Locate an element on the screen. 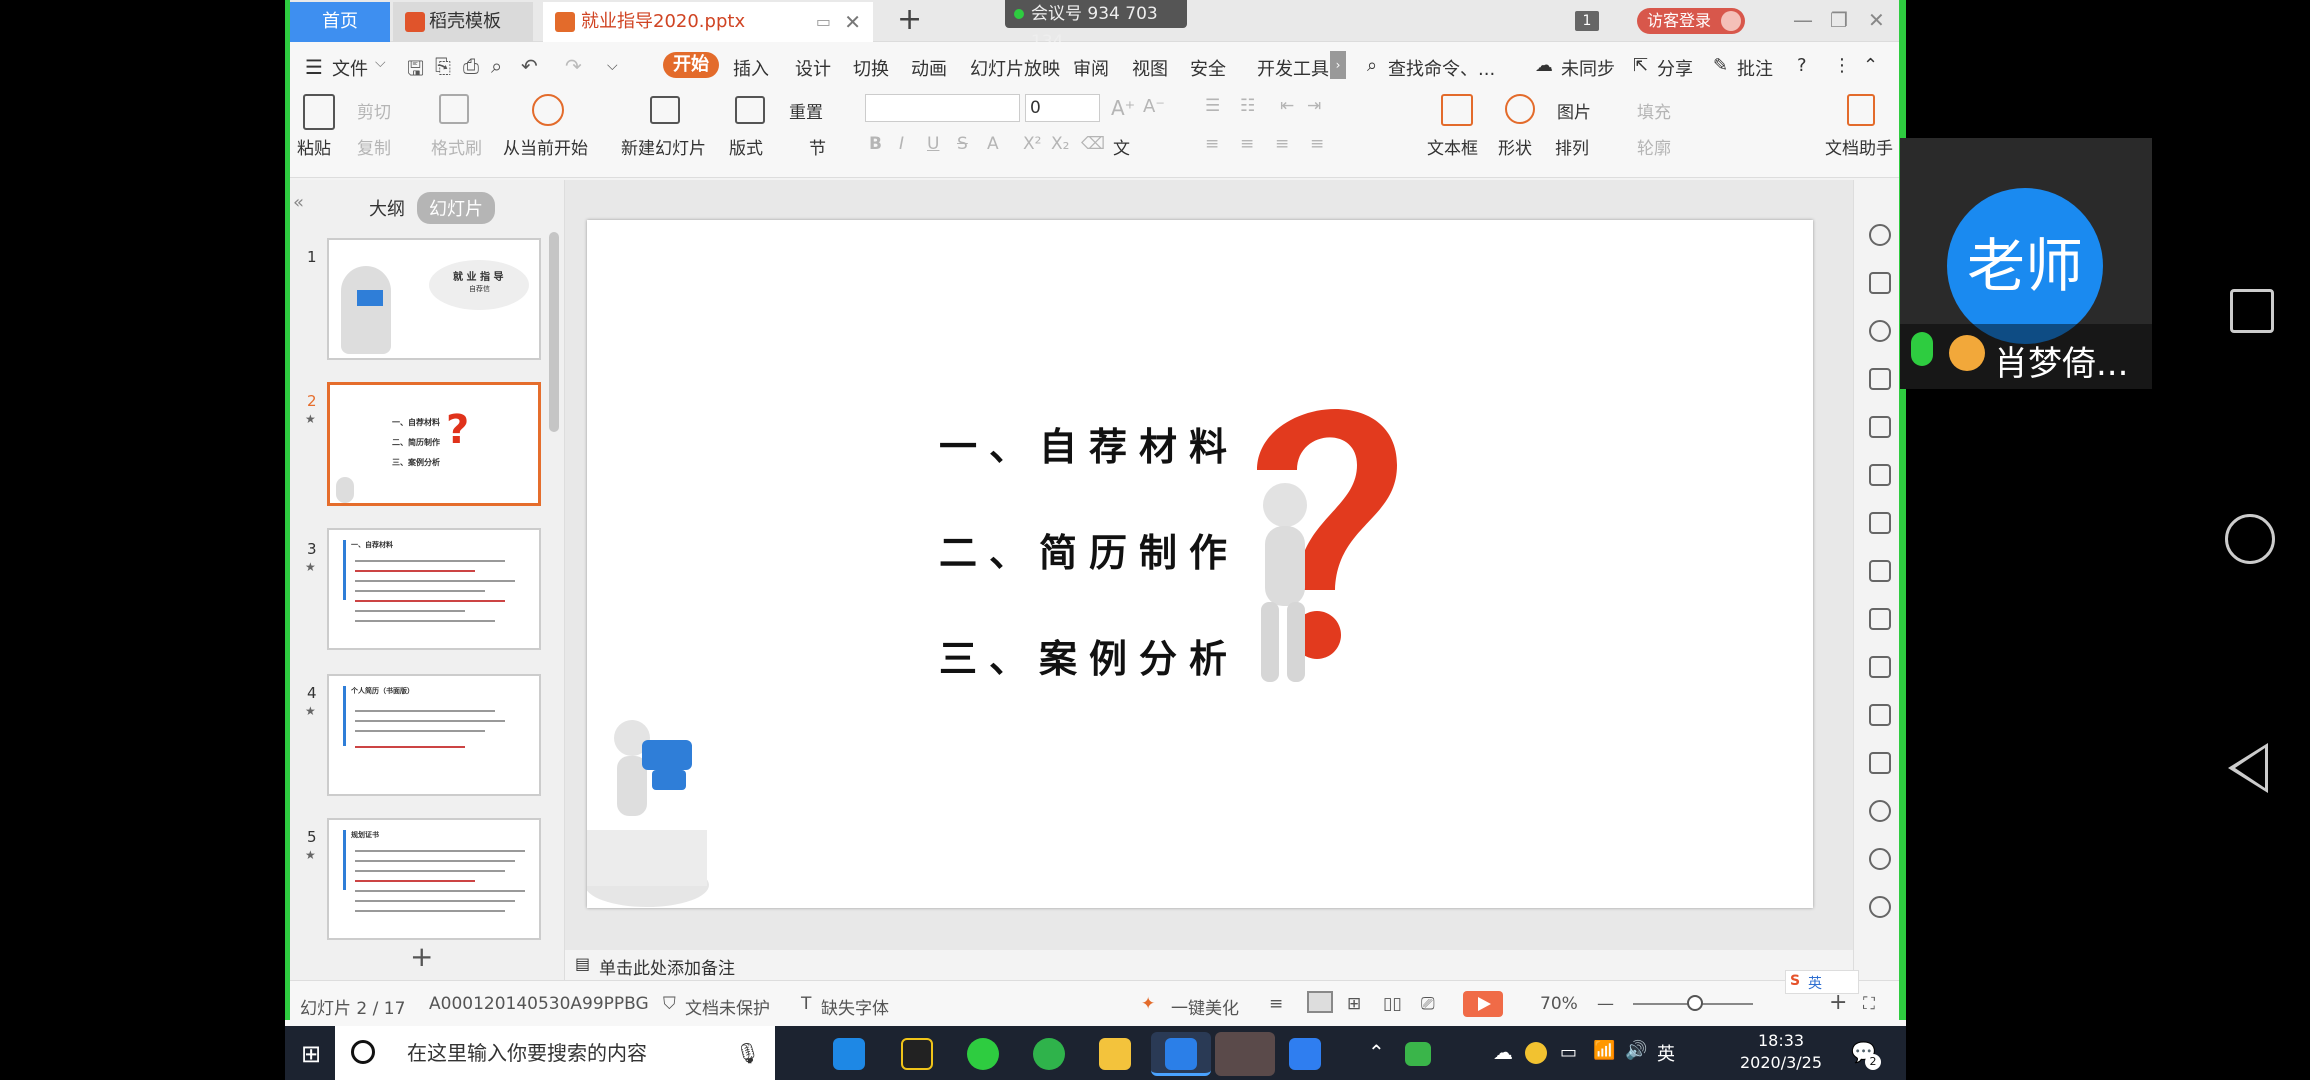  home-button is located at coordinates (2250, 539).